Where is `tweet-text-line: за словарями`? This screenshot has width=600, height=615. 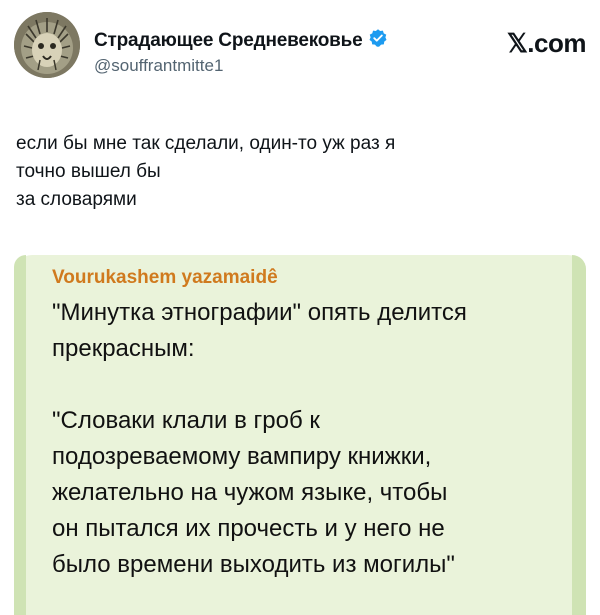 tweet-text-line: за словарями is located at coordinates (76, 199).